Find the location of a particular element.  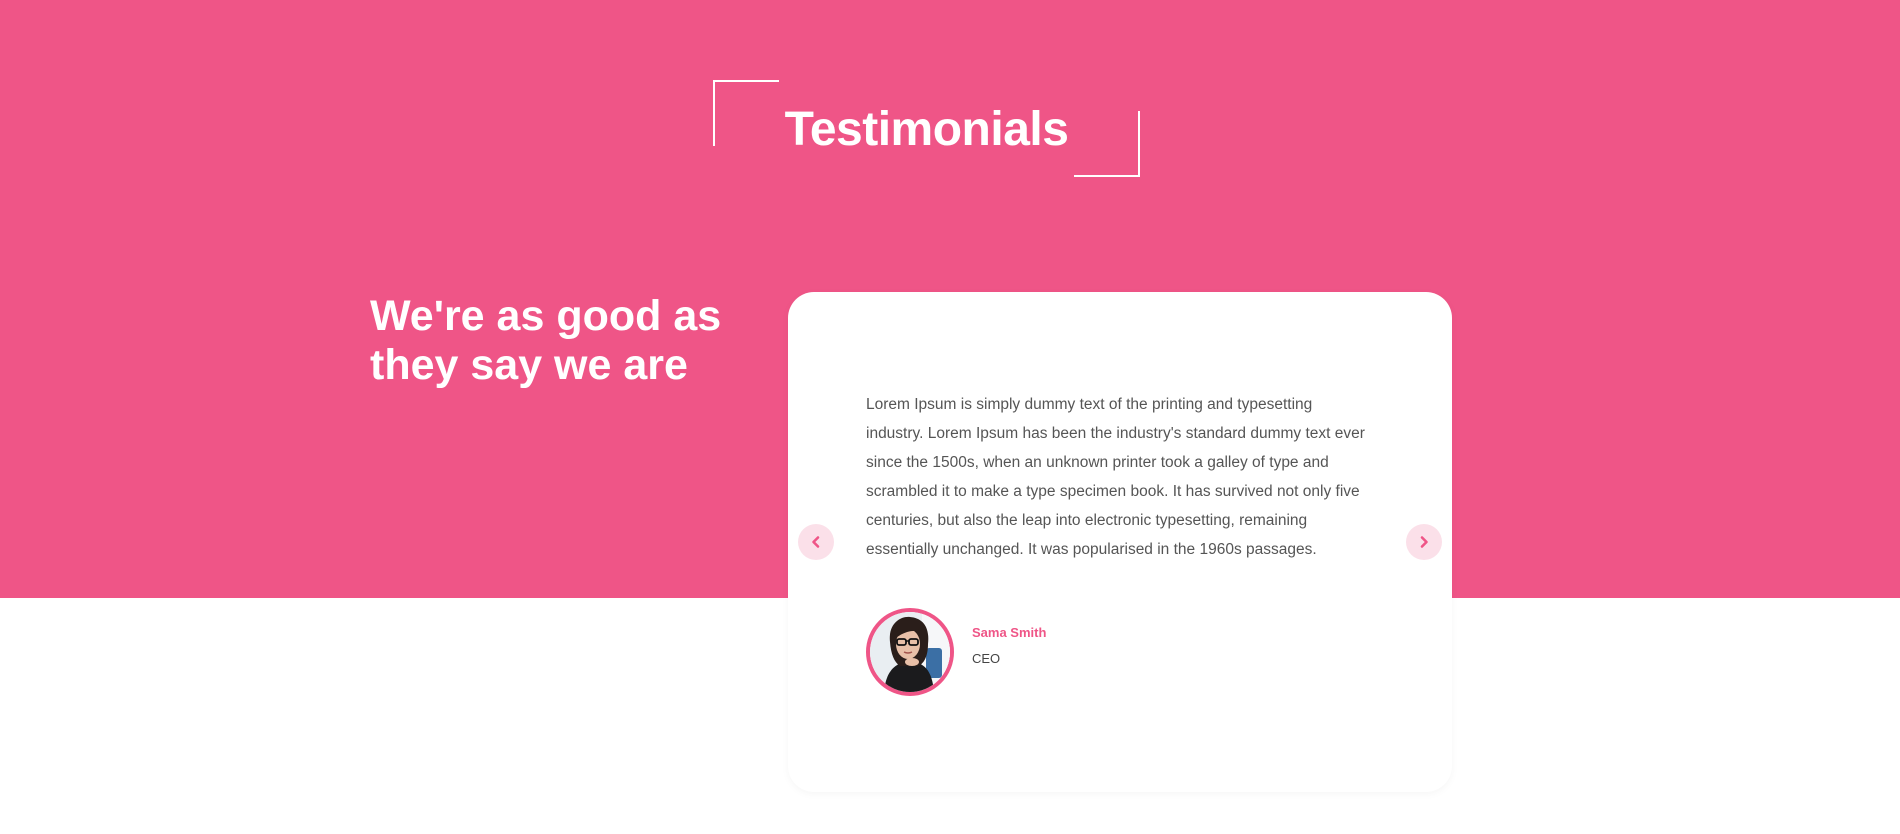

section-heading: Testimonials is located at coordinates (926, 128).